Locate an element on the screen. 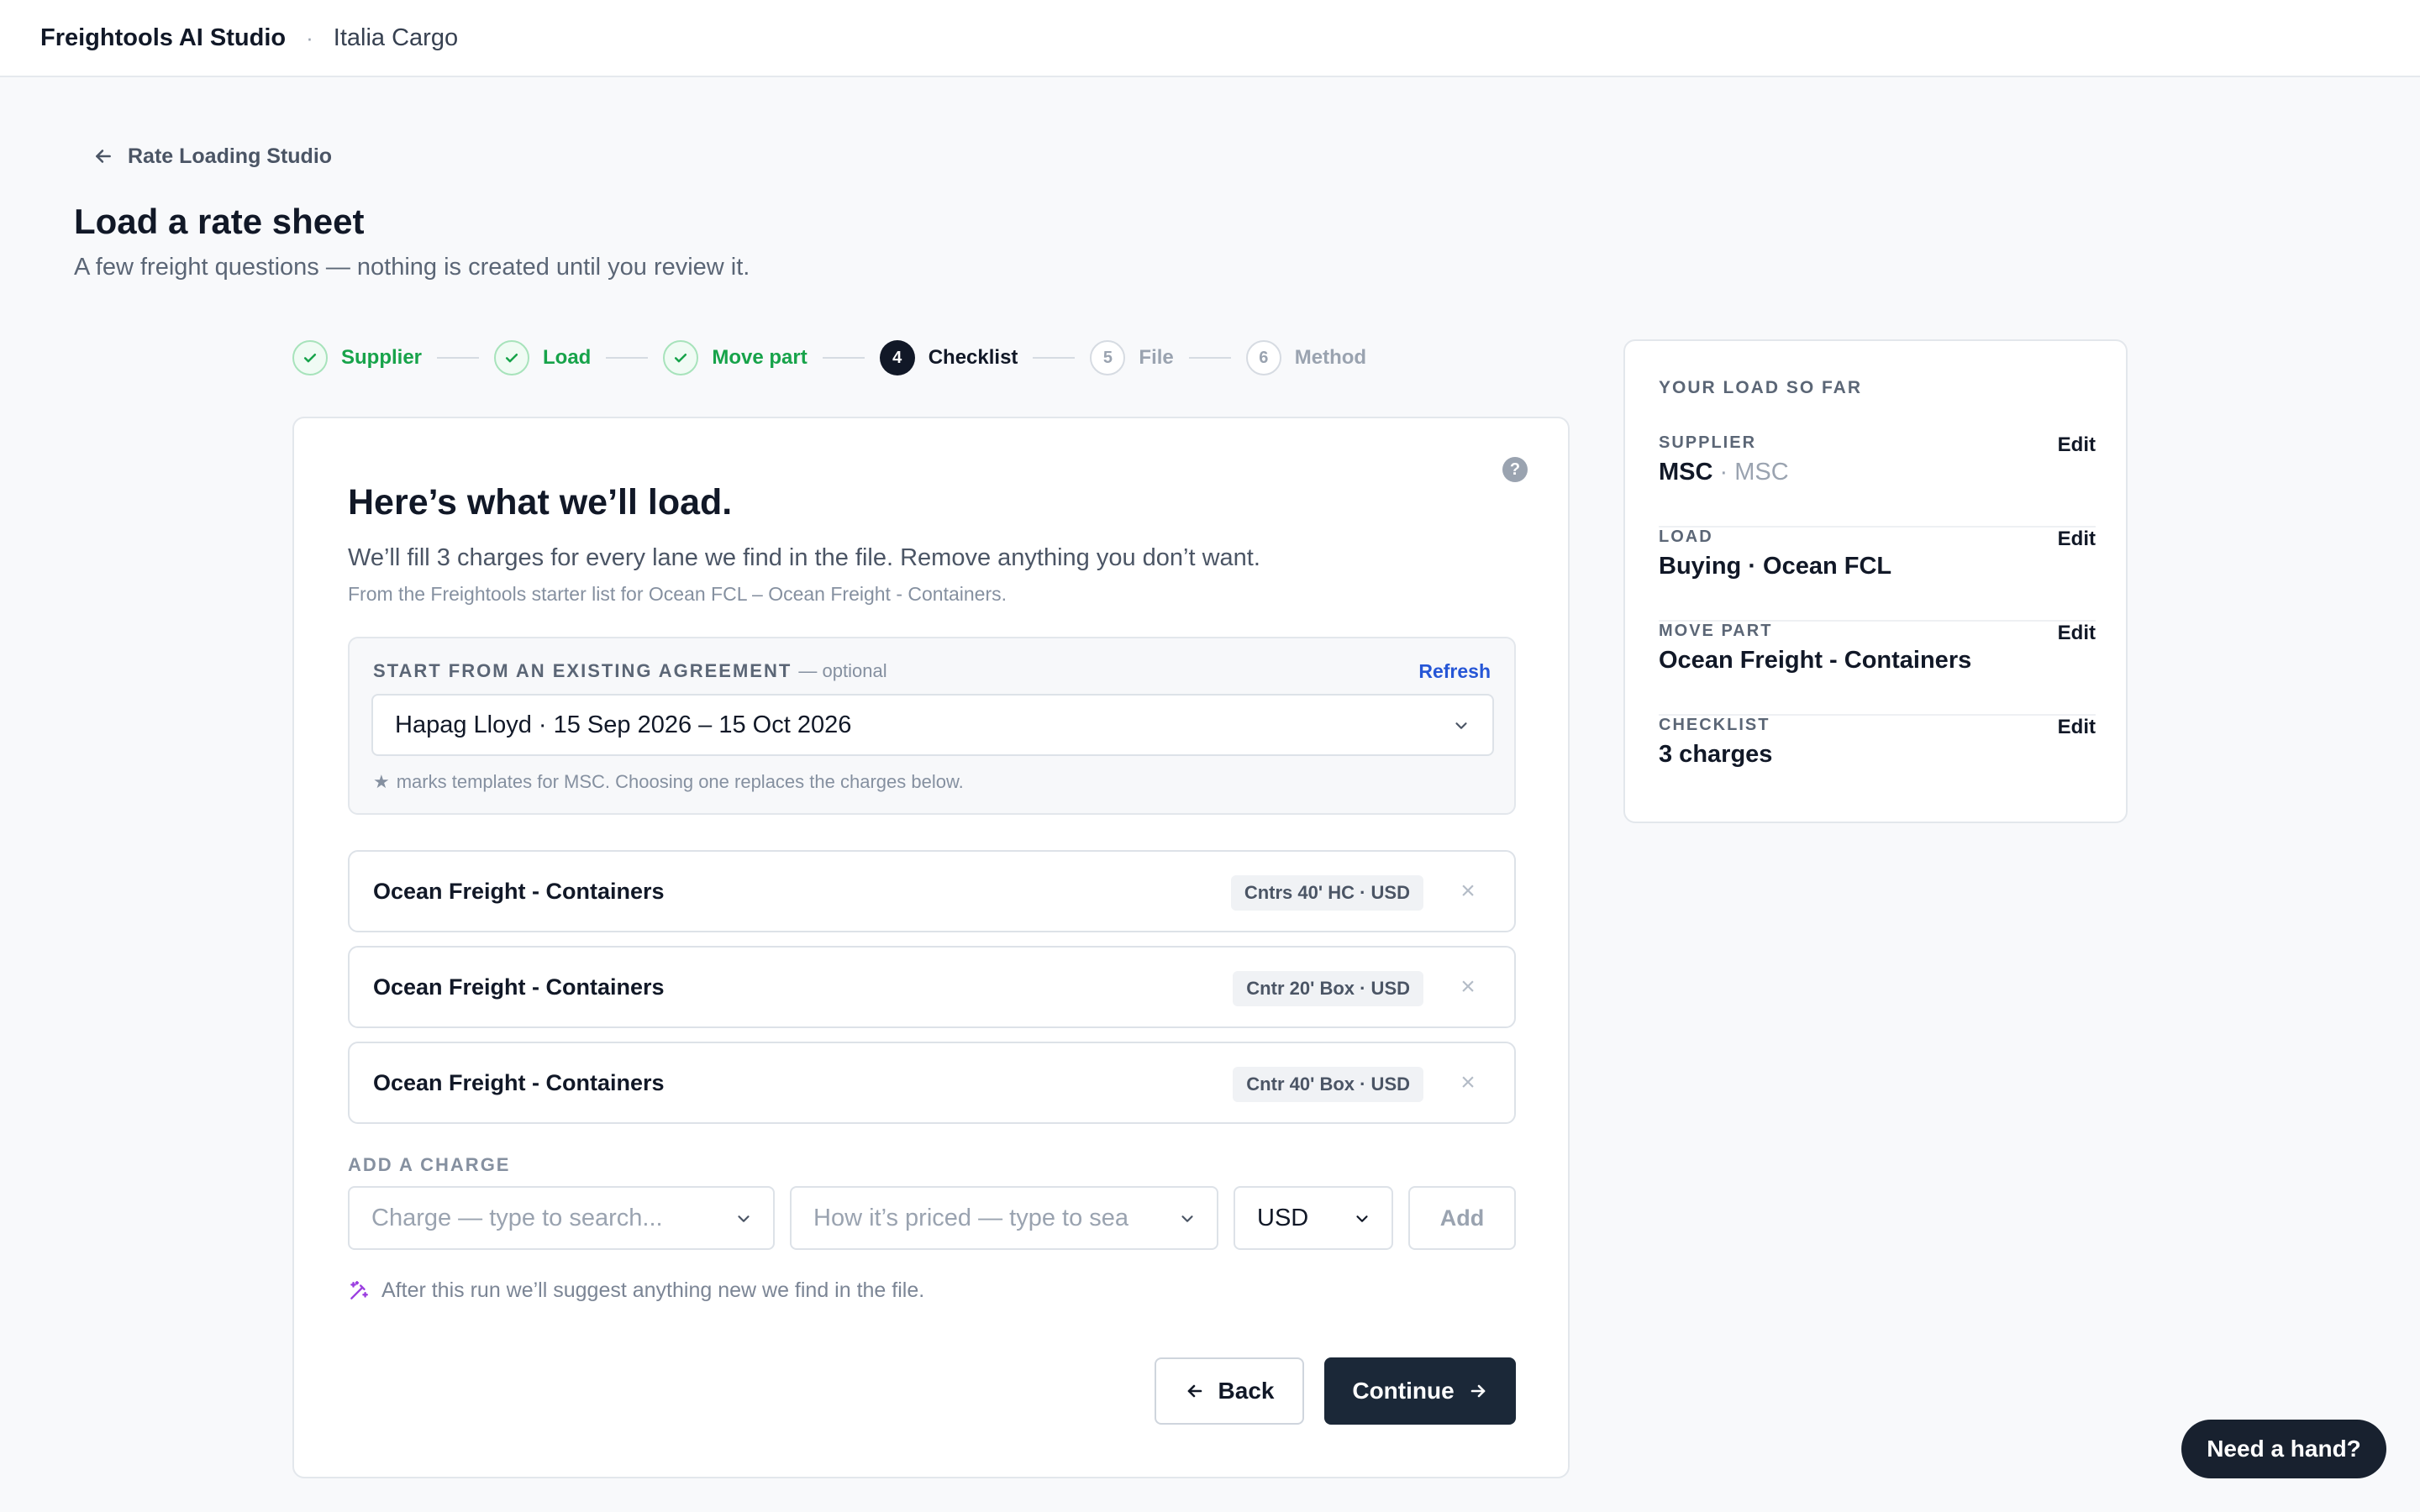 The height and width of the screenshot is (1512, 2420). agreement-optional-text: — optional is located at coordinates (842, 670).